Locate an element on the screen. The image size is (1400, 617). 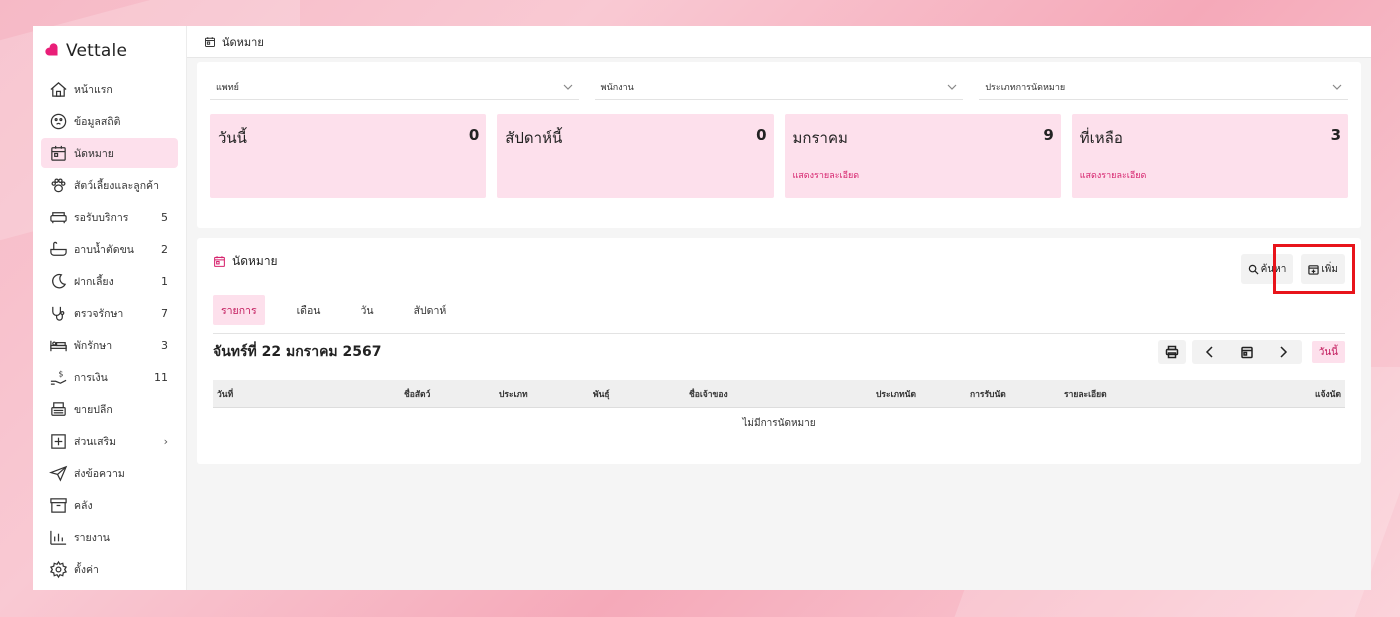
sidebar-item-label: ตั้งค่า is located at coordinates (86, 569).